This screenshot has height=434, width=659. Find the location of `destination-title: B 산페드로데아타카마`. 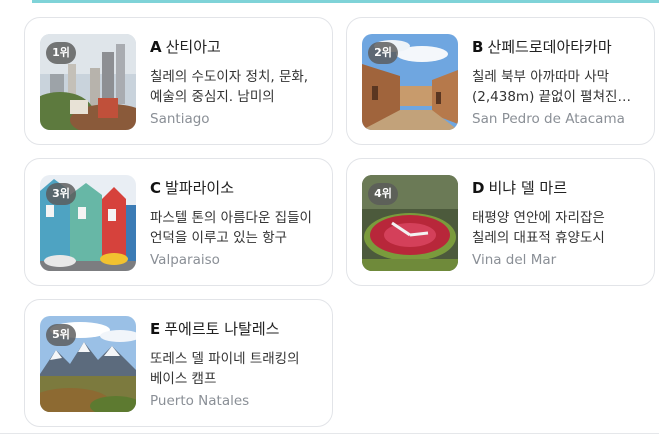

destination-title: B 산페드로데아타카마 is located at coordinates (557, 47).